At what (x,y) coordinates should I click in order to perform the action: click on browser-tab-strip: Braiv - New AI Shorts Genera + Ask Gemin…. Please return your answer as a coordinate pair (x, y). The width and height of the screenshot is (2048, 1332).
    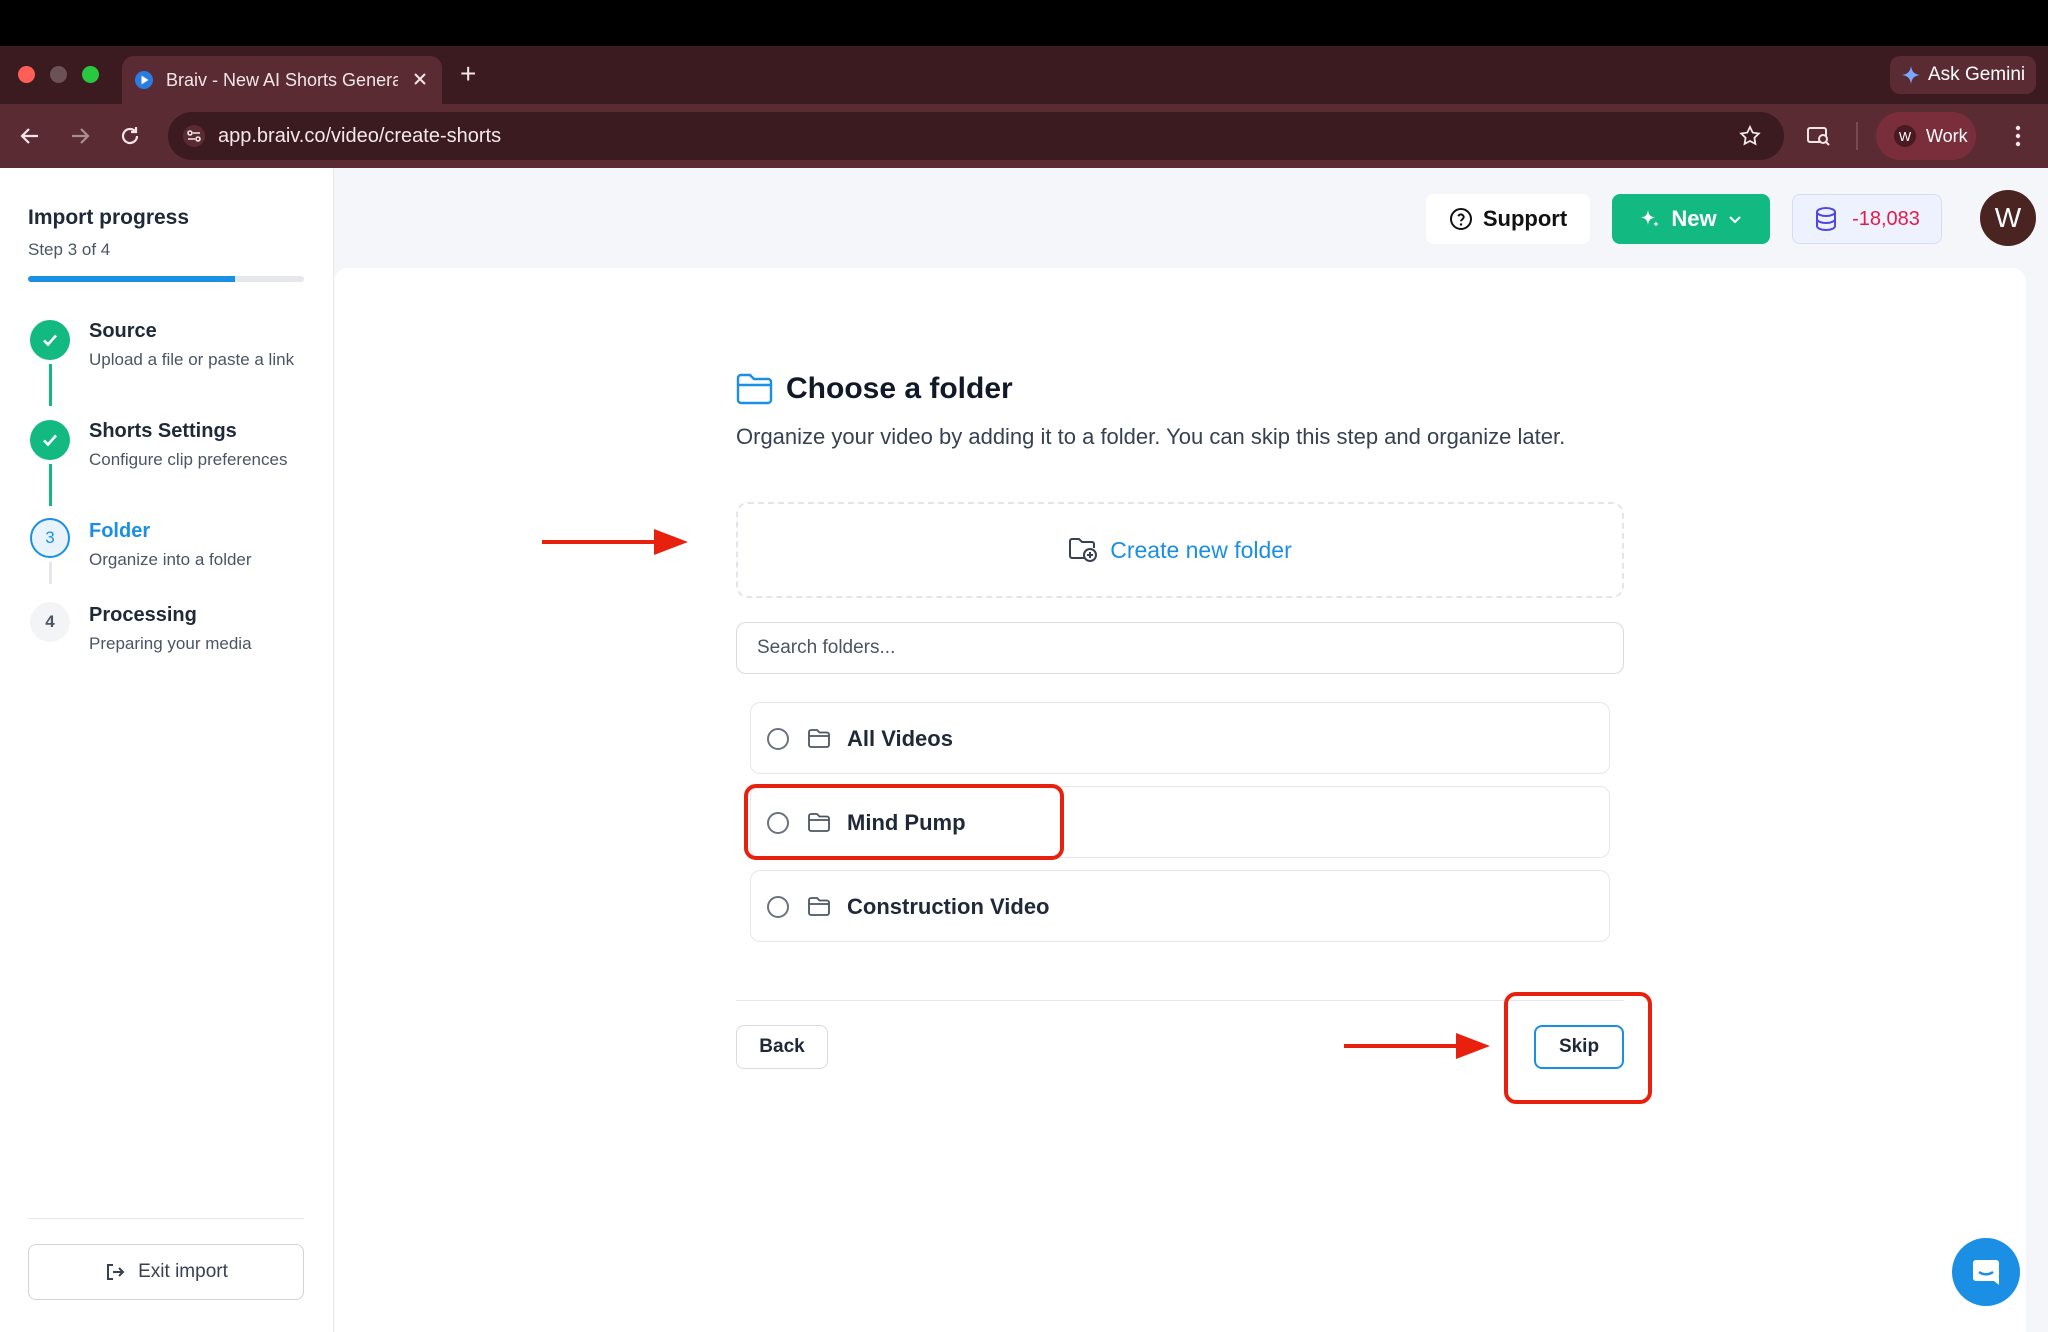
    Looking at the image, I should click on (1024, 75).